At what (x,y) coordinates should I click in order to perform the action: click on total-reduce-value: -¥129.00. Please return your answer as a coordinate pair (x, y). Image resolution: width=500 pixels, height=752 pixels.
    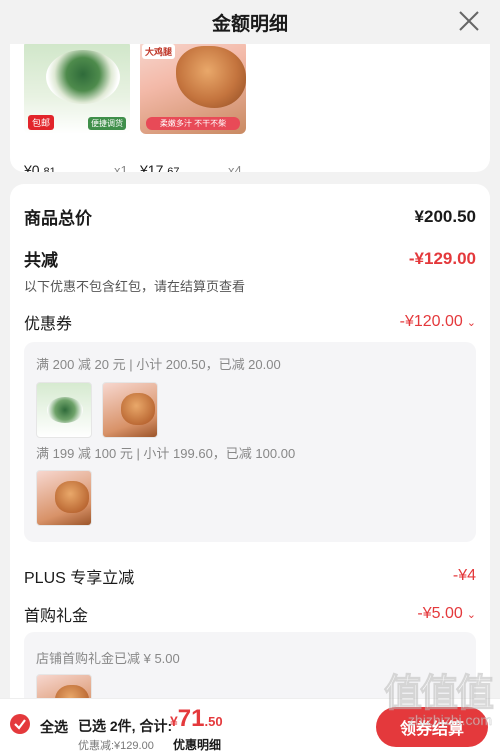
    Looking at the image, I should click on (442, 258).